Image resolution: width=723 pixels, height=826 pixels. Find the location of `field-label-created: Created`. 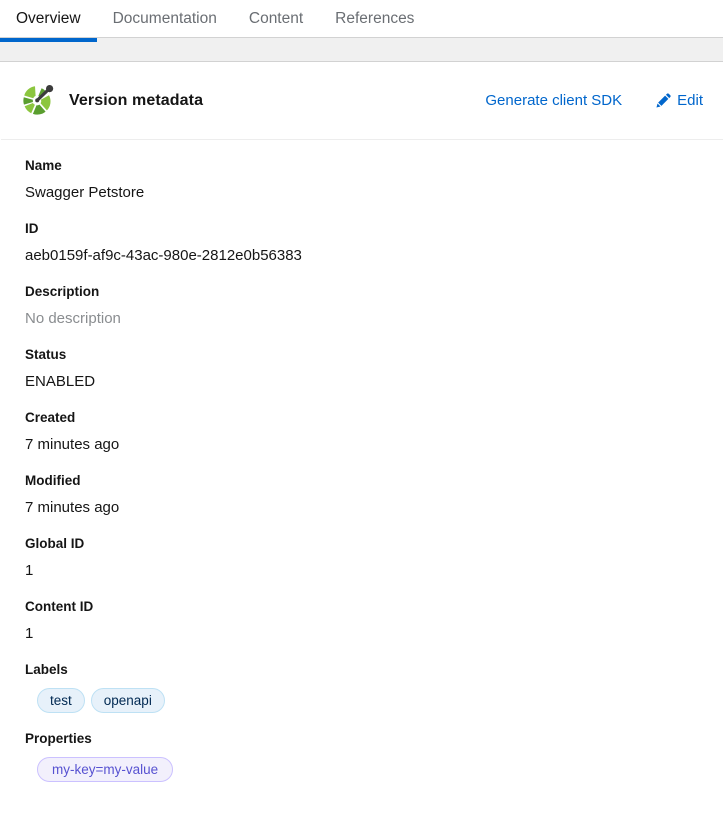

field-label-created: Created is located at coordinates (50, 417).